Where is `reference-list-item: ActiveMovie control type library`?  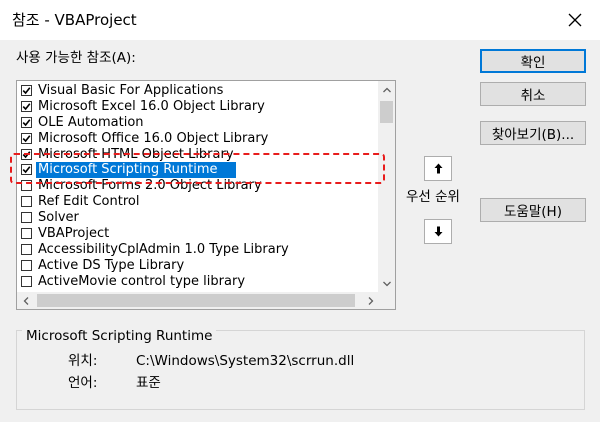
reference-list-item: ActiveMovie control type library is located at coordinates (198, 282).